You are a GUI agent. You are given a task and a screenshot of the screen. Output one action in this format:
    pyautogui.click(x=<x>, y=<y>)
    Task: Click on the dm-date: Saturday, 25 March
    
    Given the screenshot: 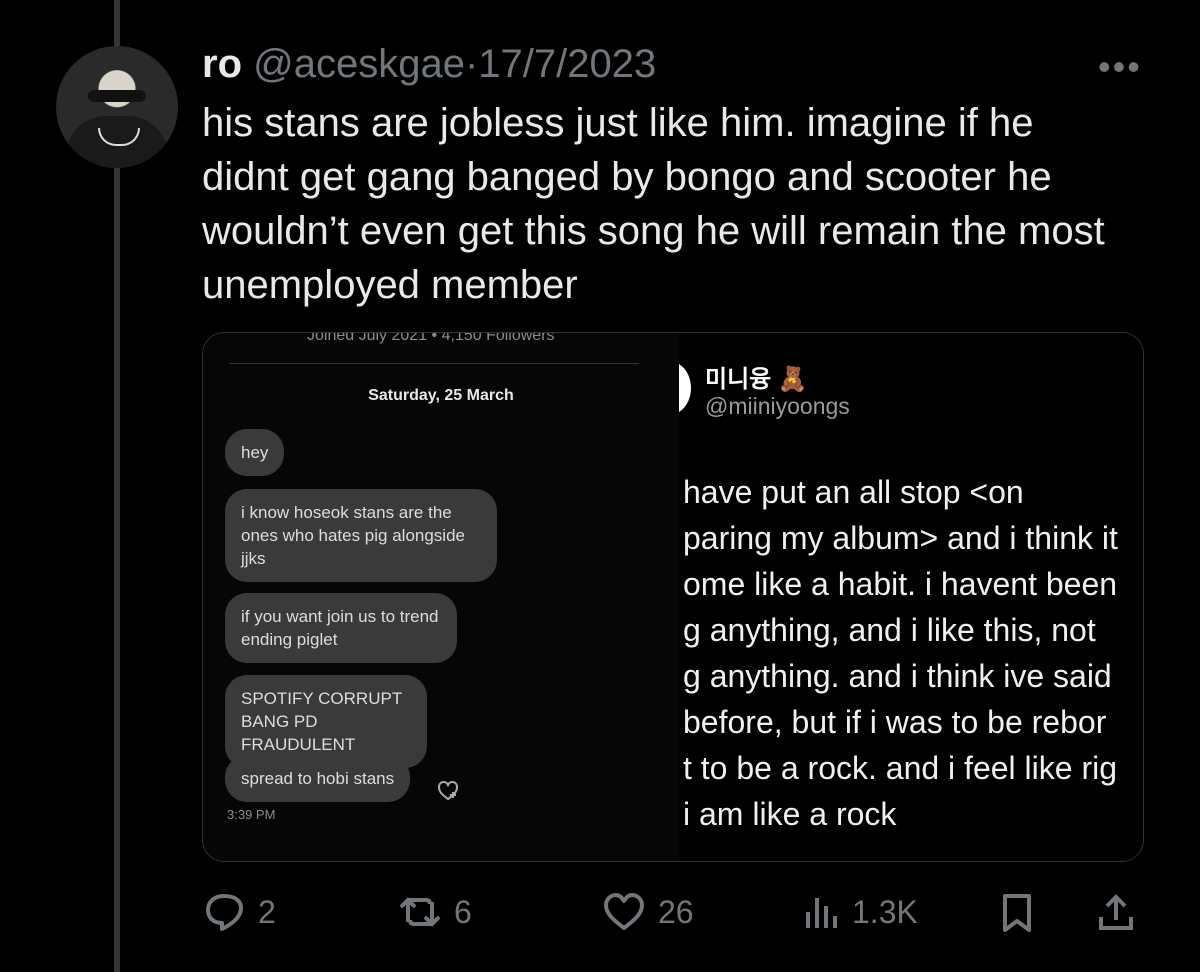 What is the action you would take?
    pyautogui.click(x=441, y=395)
    